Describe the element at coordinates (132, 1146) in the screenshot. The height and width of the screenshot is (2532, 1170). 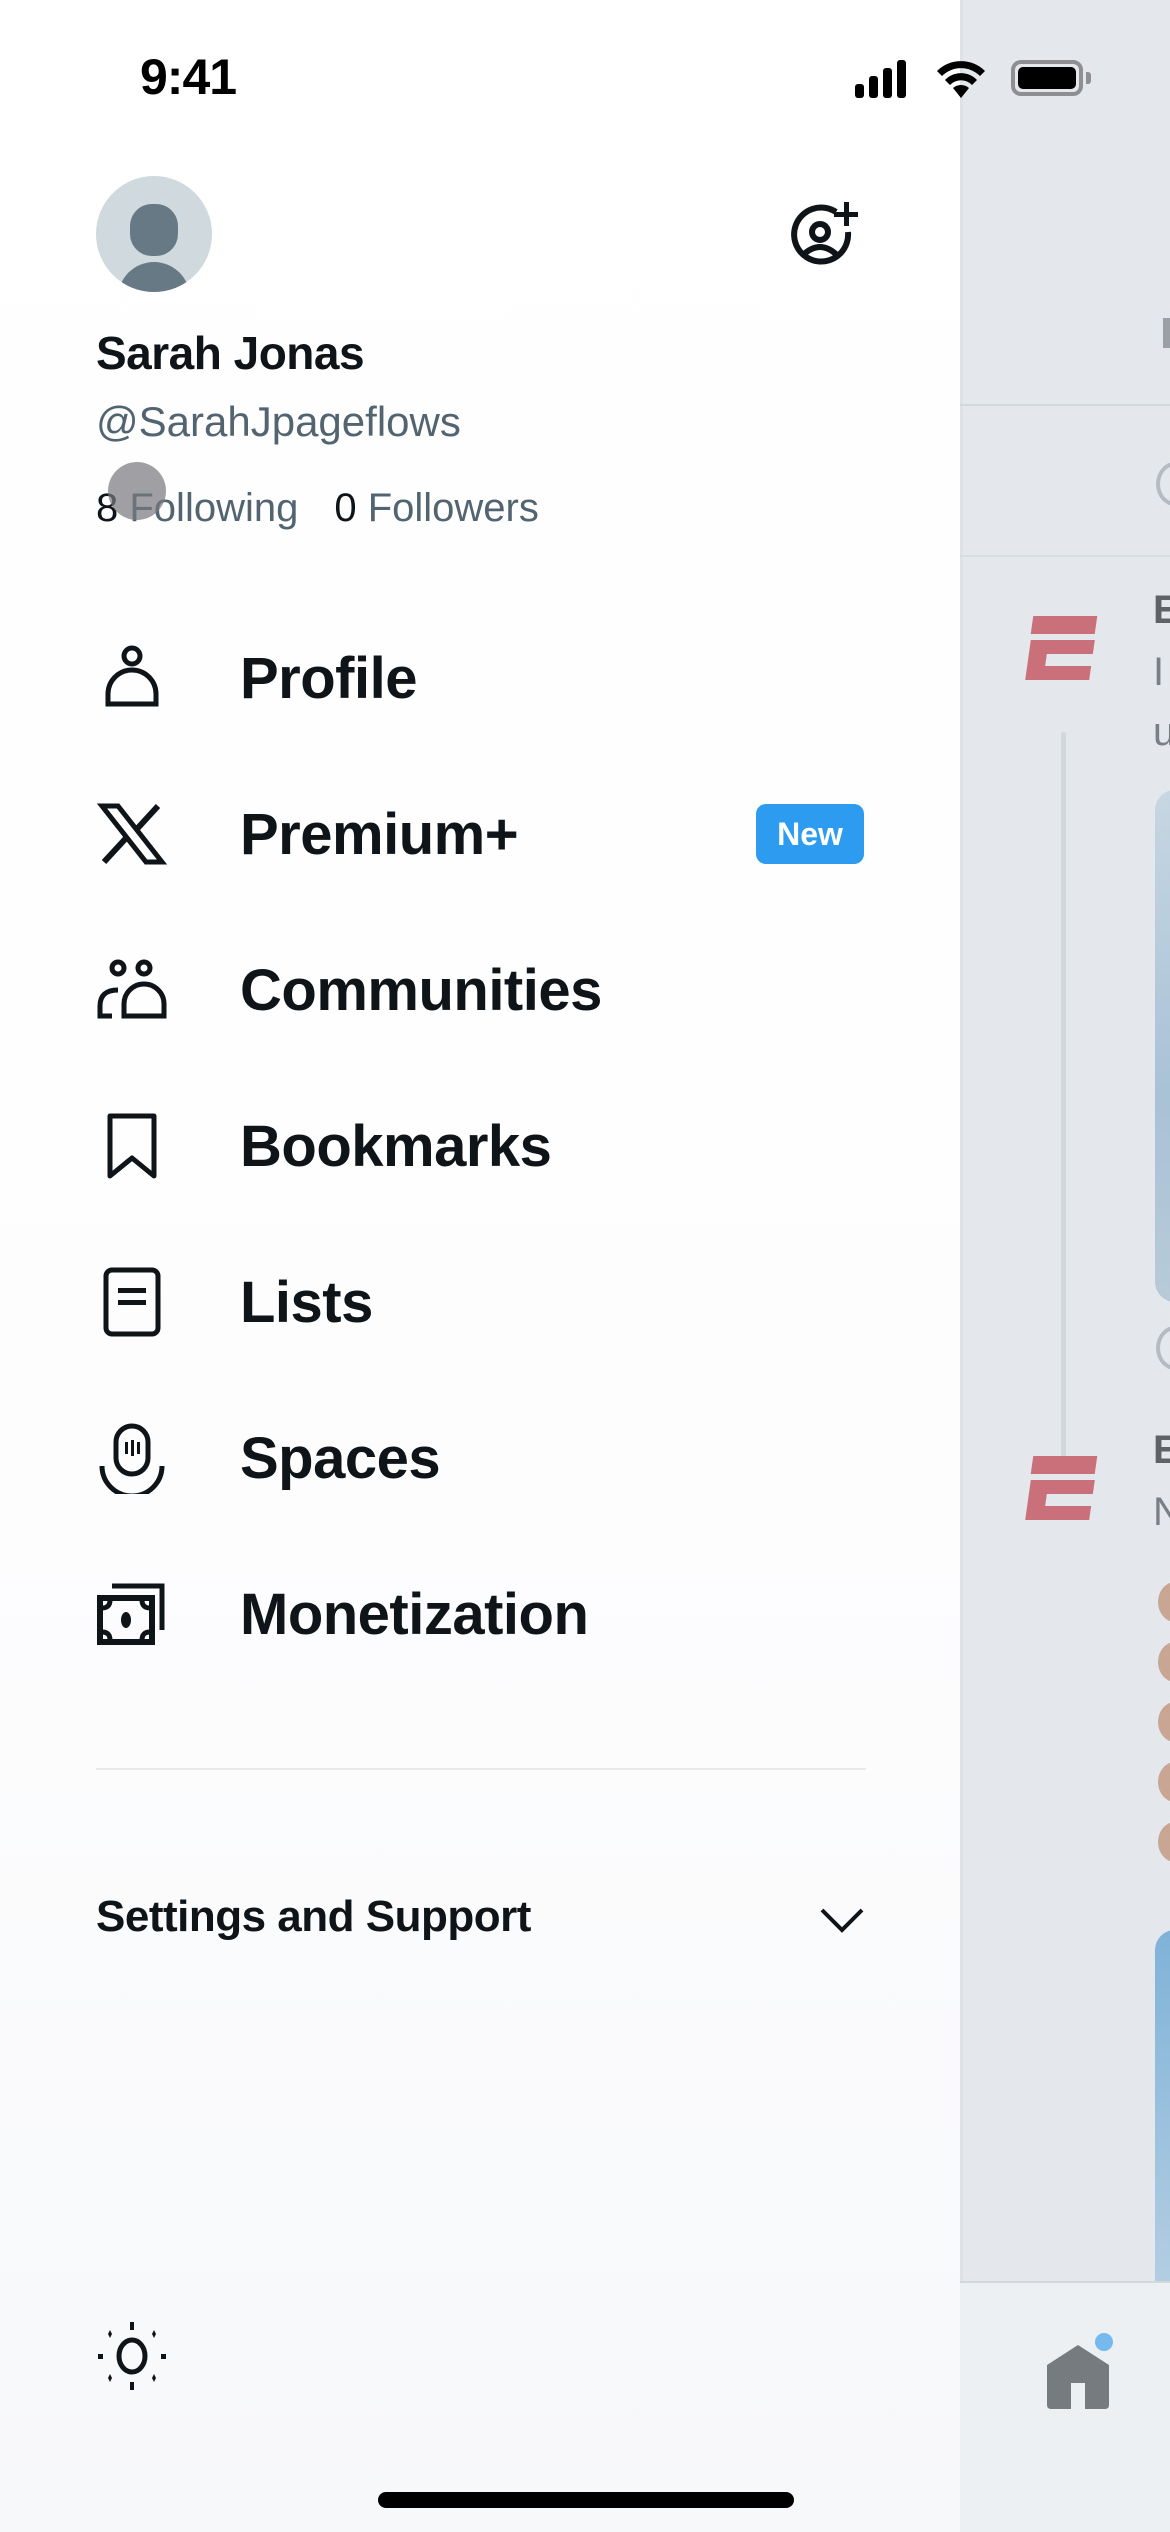
I see `bookmark-icon` at that location.